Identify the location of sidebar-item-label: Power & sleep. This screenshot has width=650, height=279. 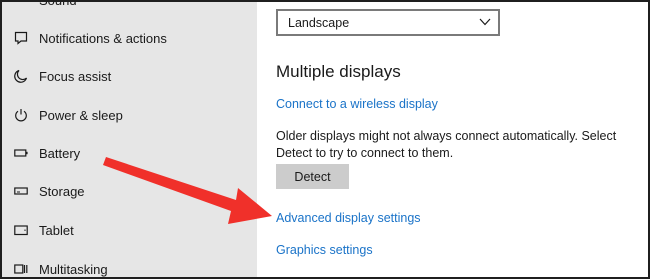
(81, 115).